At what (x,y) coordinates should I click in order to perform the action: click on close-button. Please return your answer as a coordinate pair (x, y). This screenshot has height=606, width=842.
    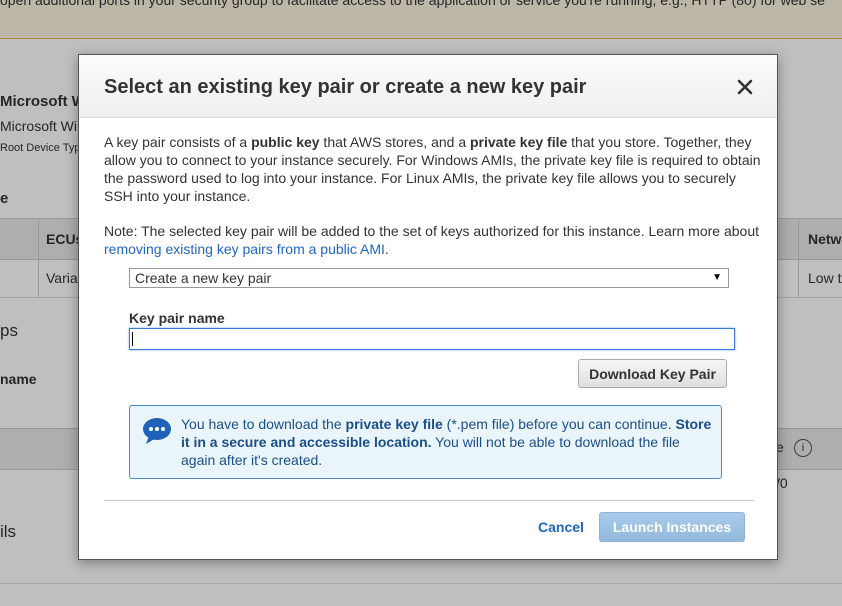
    Looking at the image, I should click on (745, 87).